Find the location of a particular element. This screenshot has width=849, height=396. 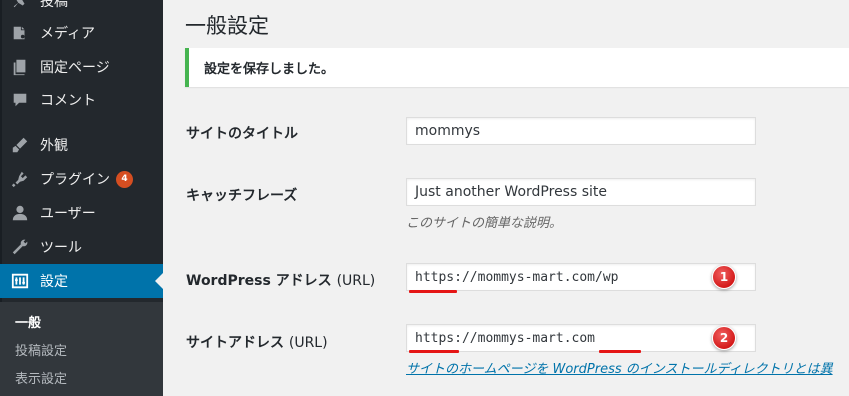

wrench-icon is located at coordinates (20, 247).